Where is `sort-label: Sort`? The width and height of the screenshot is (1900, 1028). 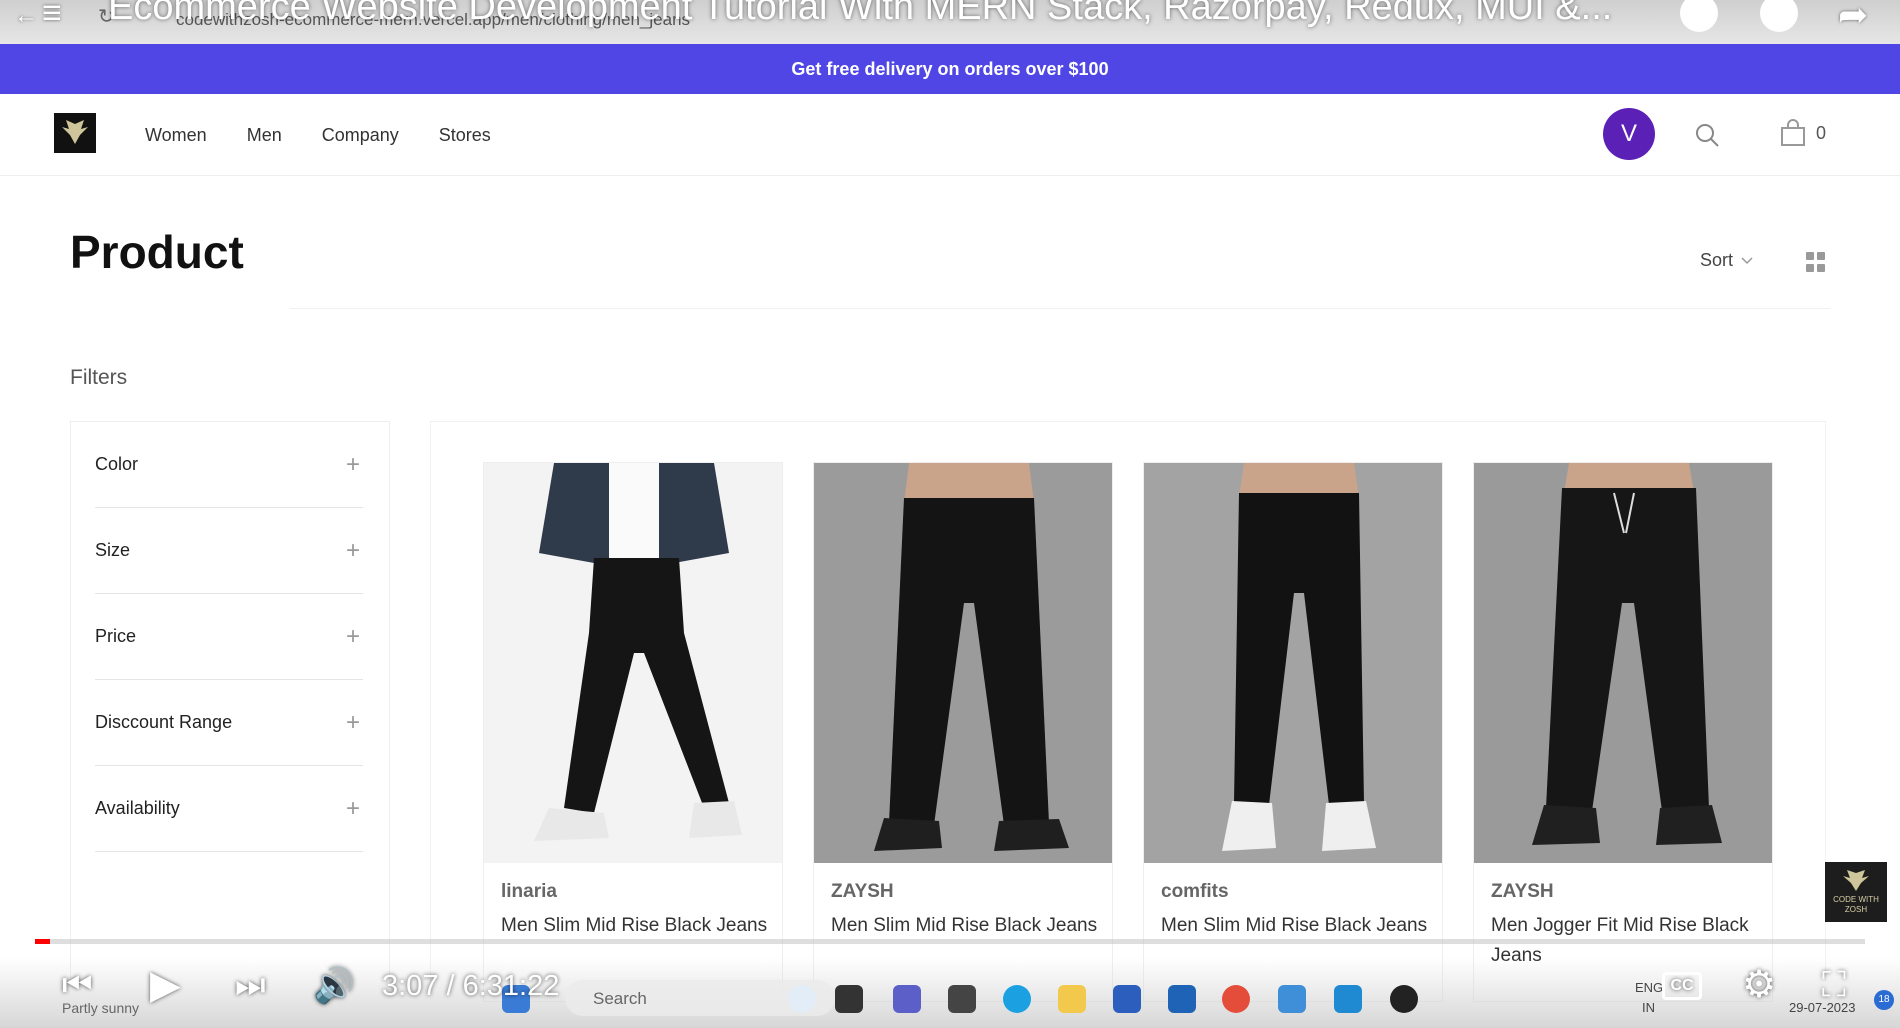 sort-label: Sort is located at coordinates (1717, 260).